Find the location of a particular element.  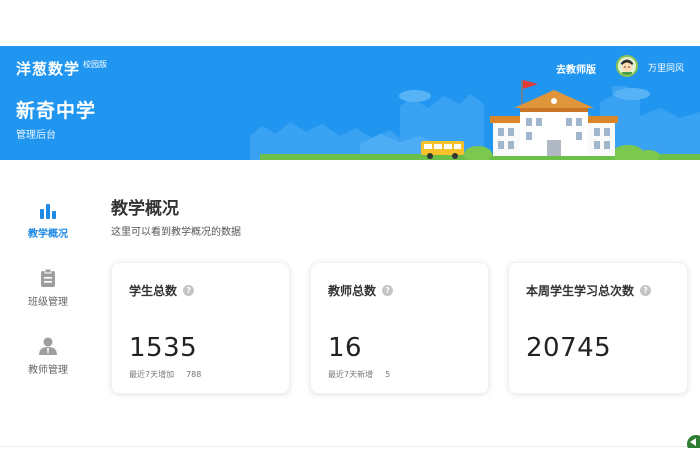

card-title: 学生总数? is located at coordinates (162, 290).